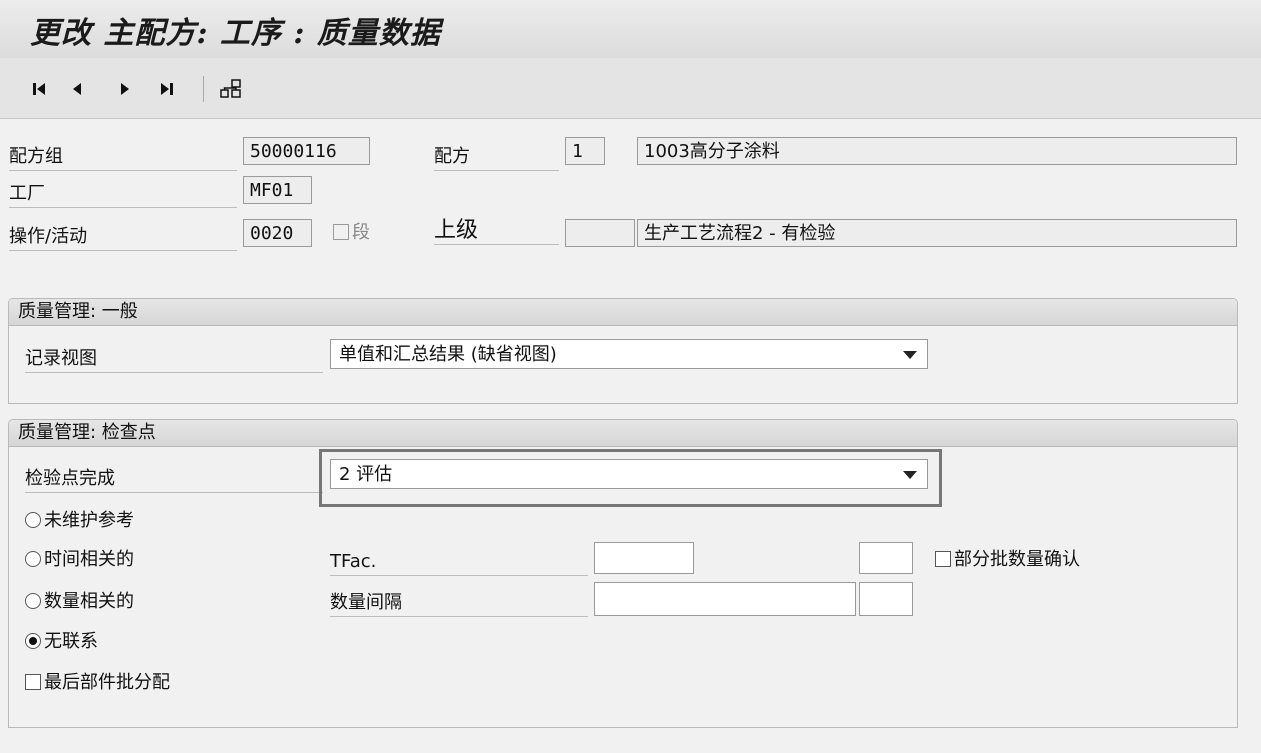  What do you see at coordinates (123, 194) in the screenshot?
I see `plant-label: 工厂` at bounding box center [123, 194].